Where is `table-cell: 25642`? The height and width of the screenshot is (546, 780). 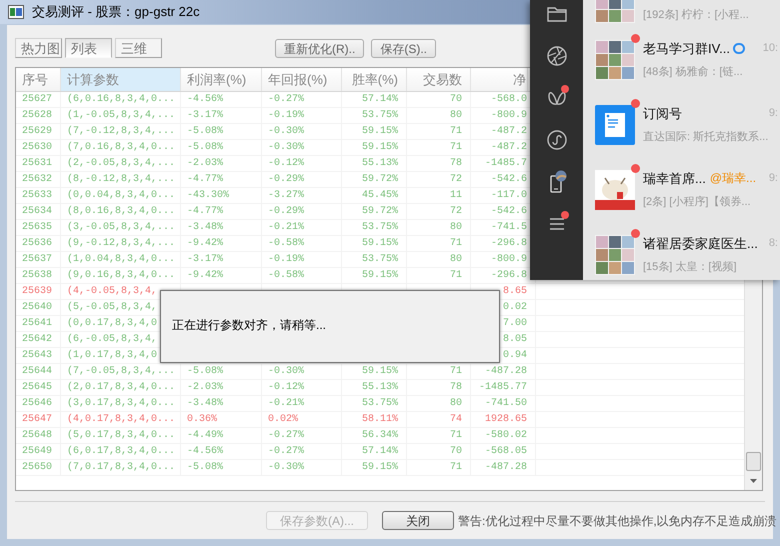 table-cell: 25642 is located at coordinates (38, 339).